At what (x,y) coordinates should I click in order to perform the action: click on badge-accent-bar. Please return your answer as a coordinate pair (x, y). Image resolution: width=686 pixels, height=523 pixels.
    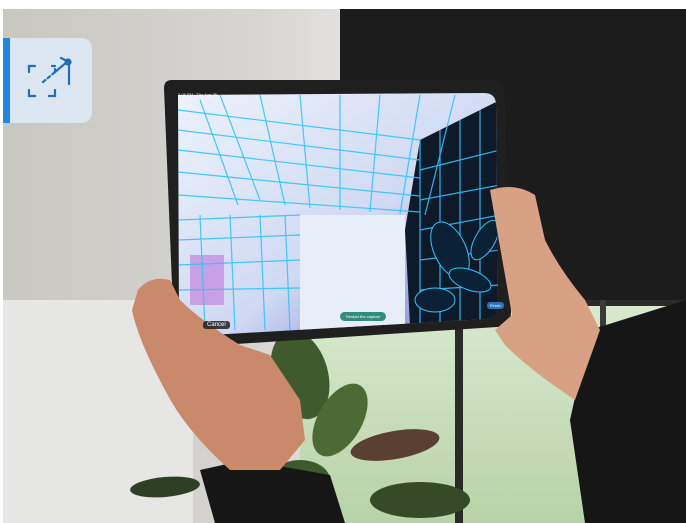
    Looking at the image, I should click on (6, 80).